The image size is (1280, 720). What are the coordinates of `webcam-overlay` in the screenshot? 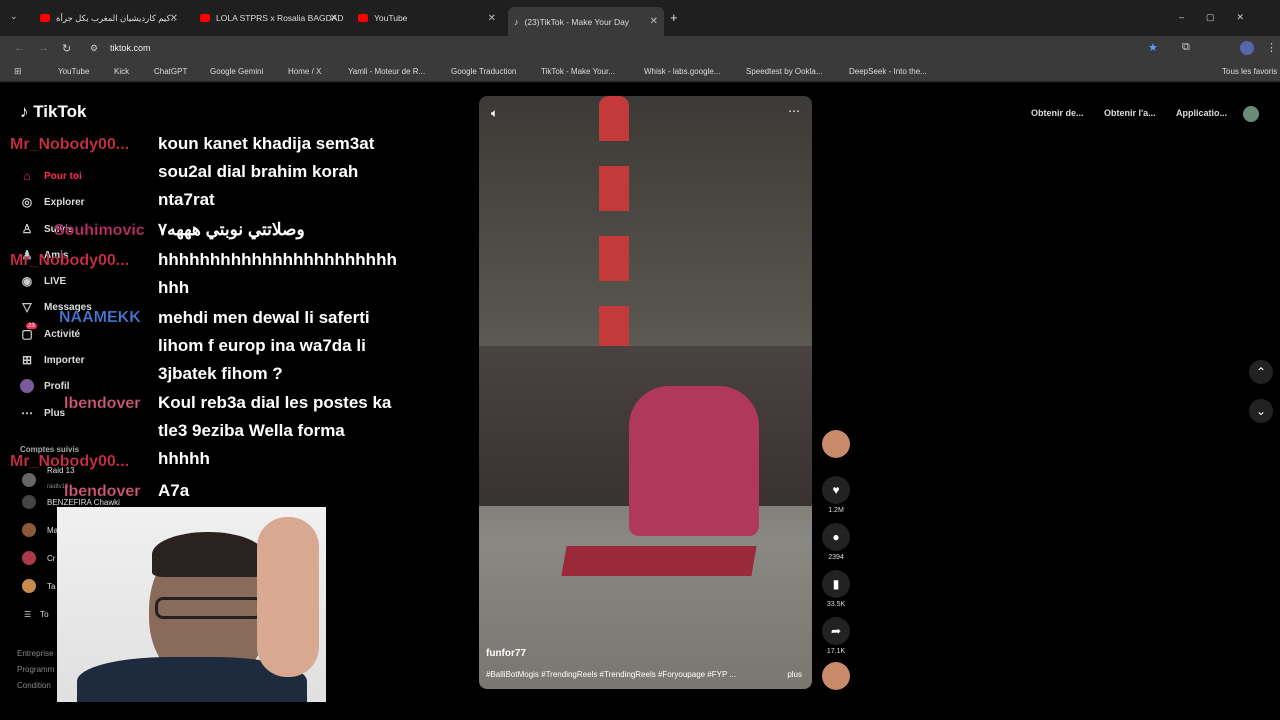 It's located at (191, 604).